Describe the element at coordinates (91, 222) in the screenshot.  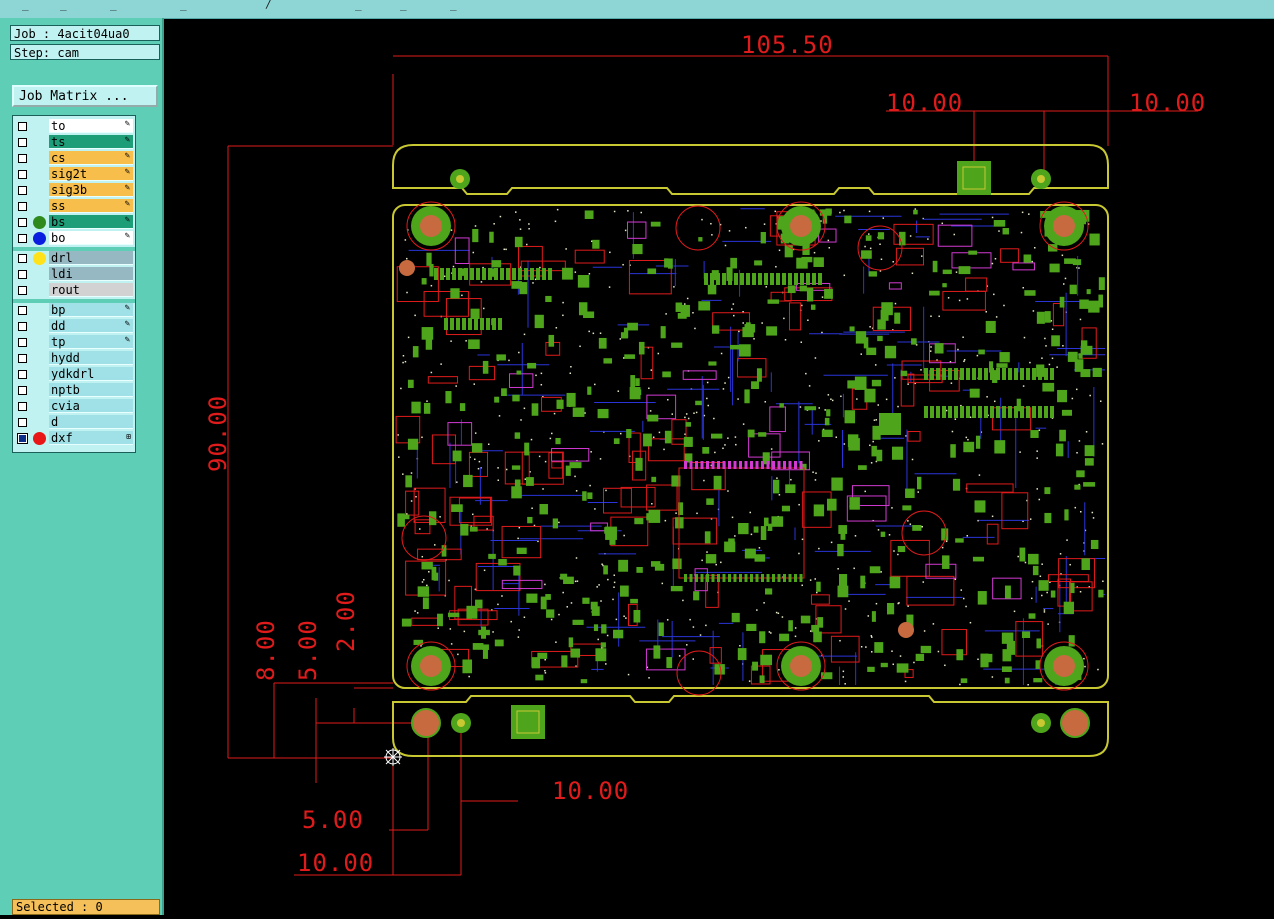
I see `layer-name: bs` at that location.